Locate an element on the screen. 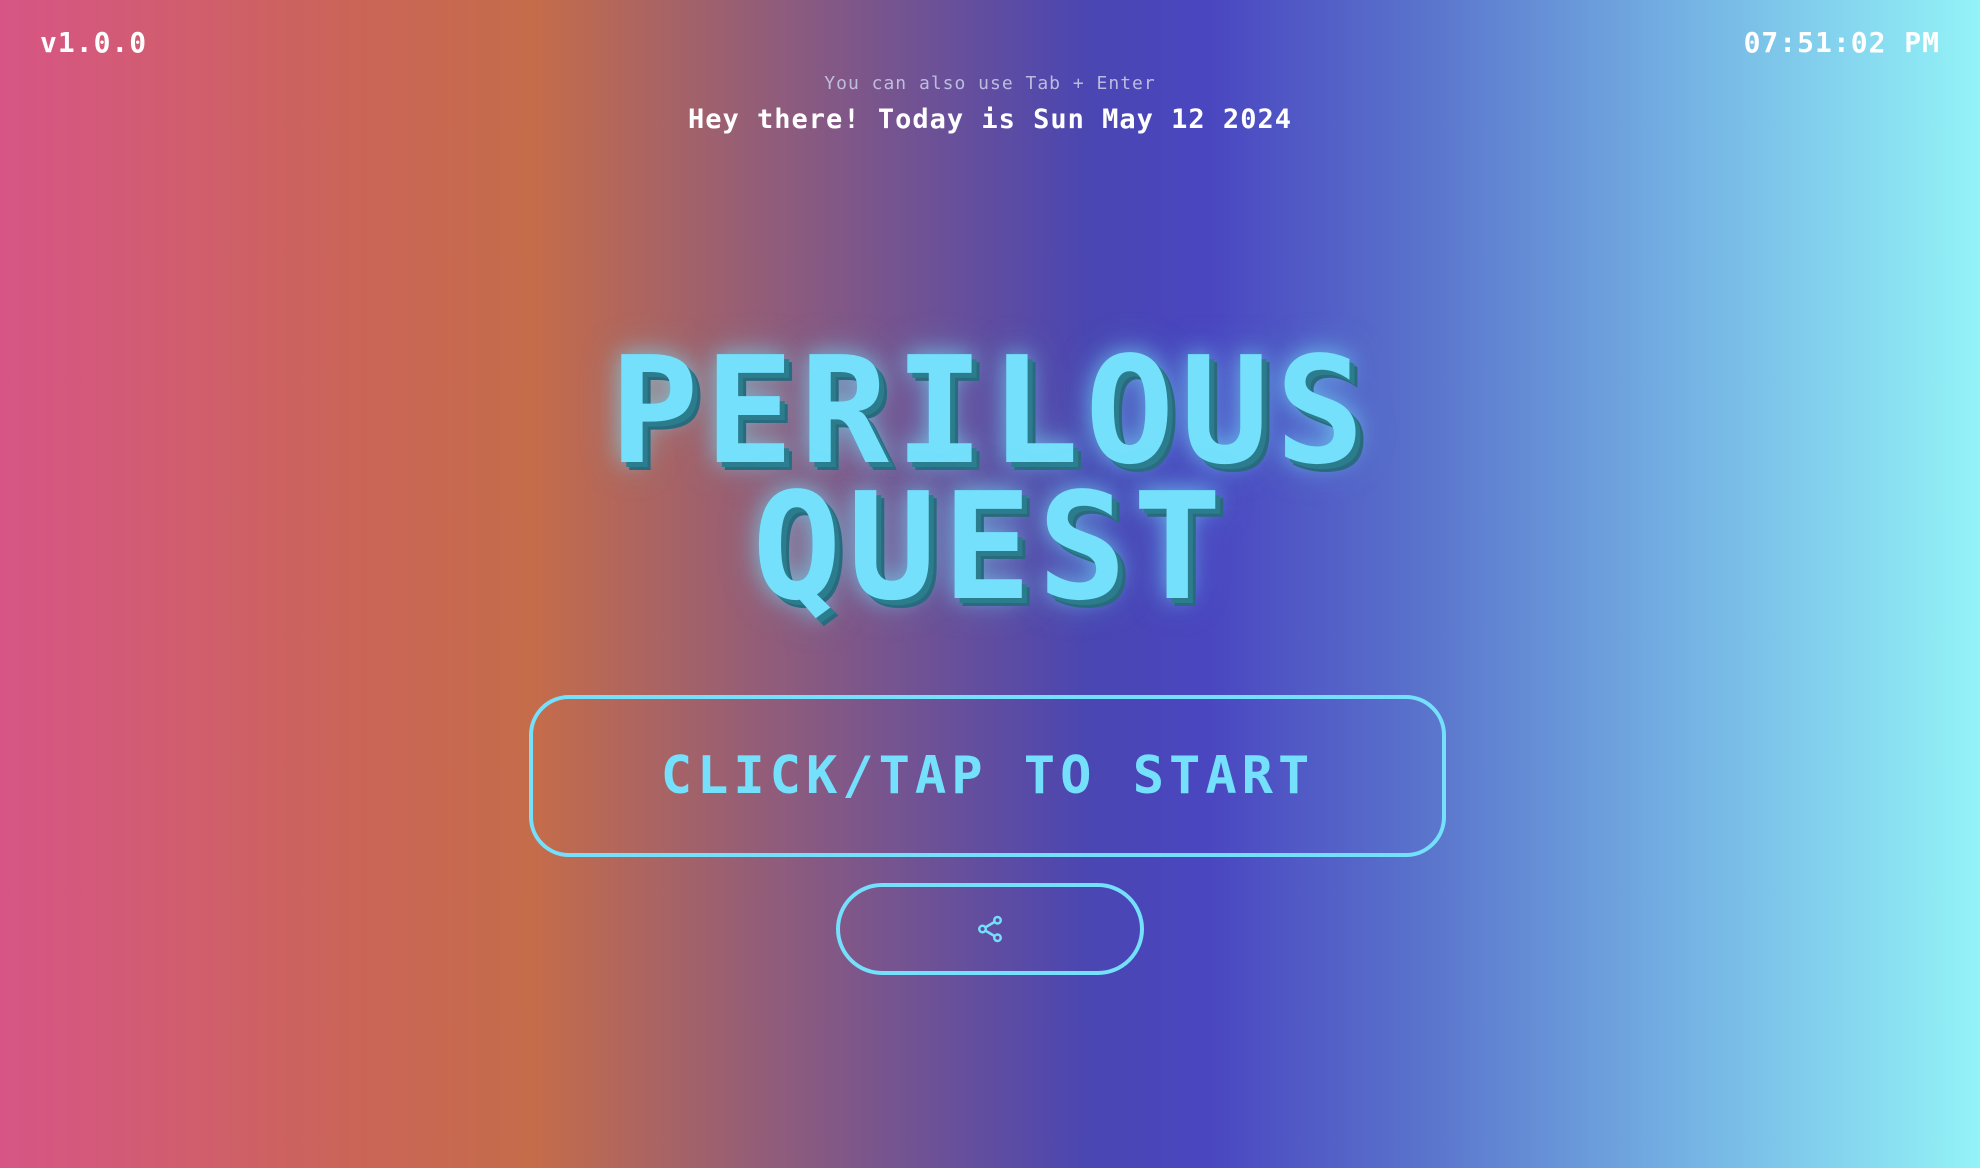 Image resolution: width=1980 pixels, height=1168 pixels. share-icon is located at coordinates (990, 929).